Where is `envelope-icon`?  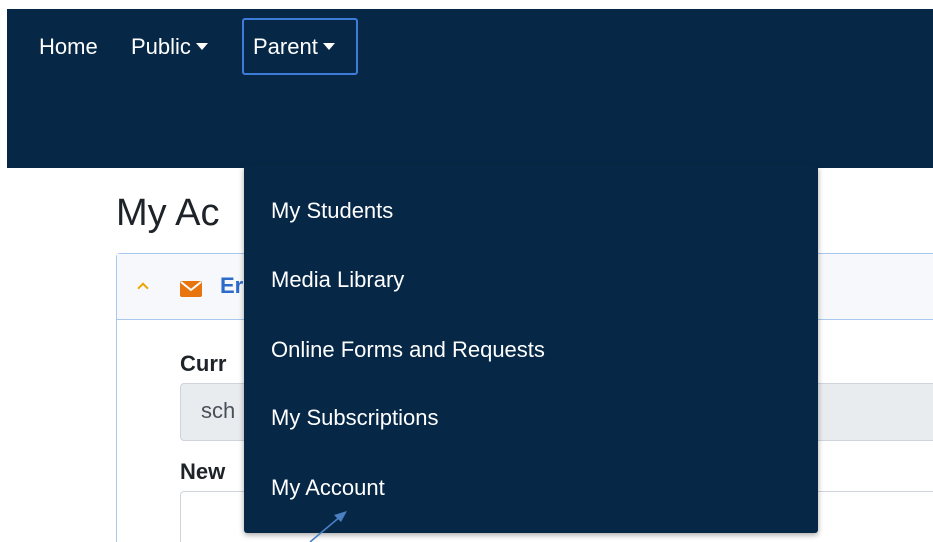
envelope-icon is located at coordinates (191, 289).